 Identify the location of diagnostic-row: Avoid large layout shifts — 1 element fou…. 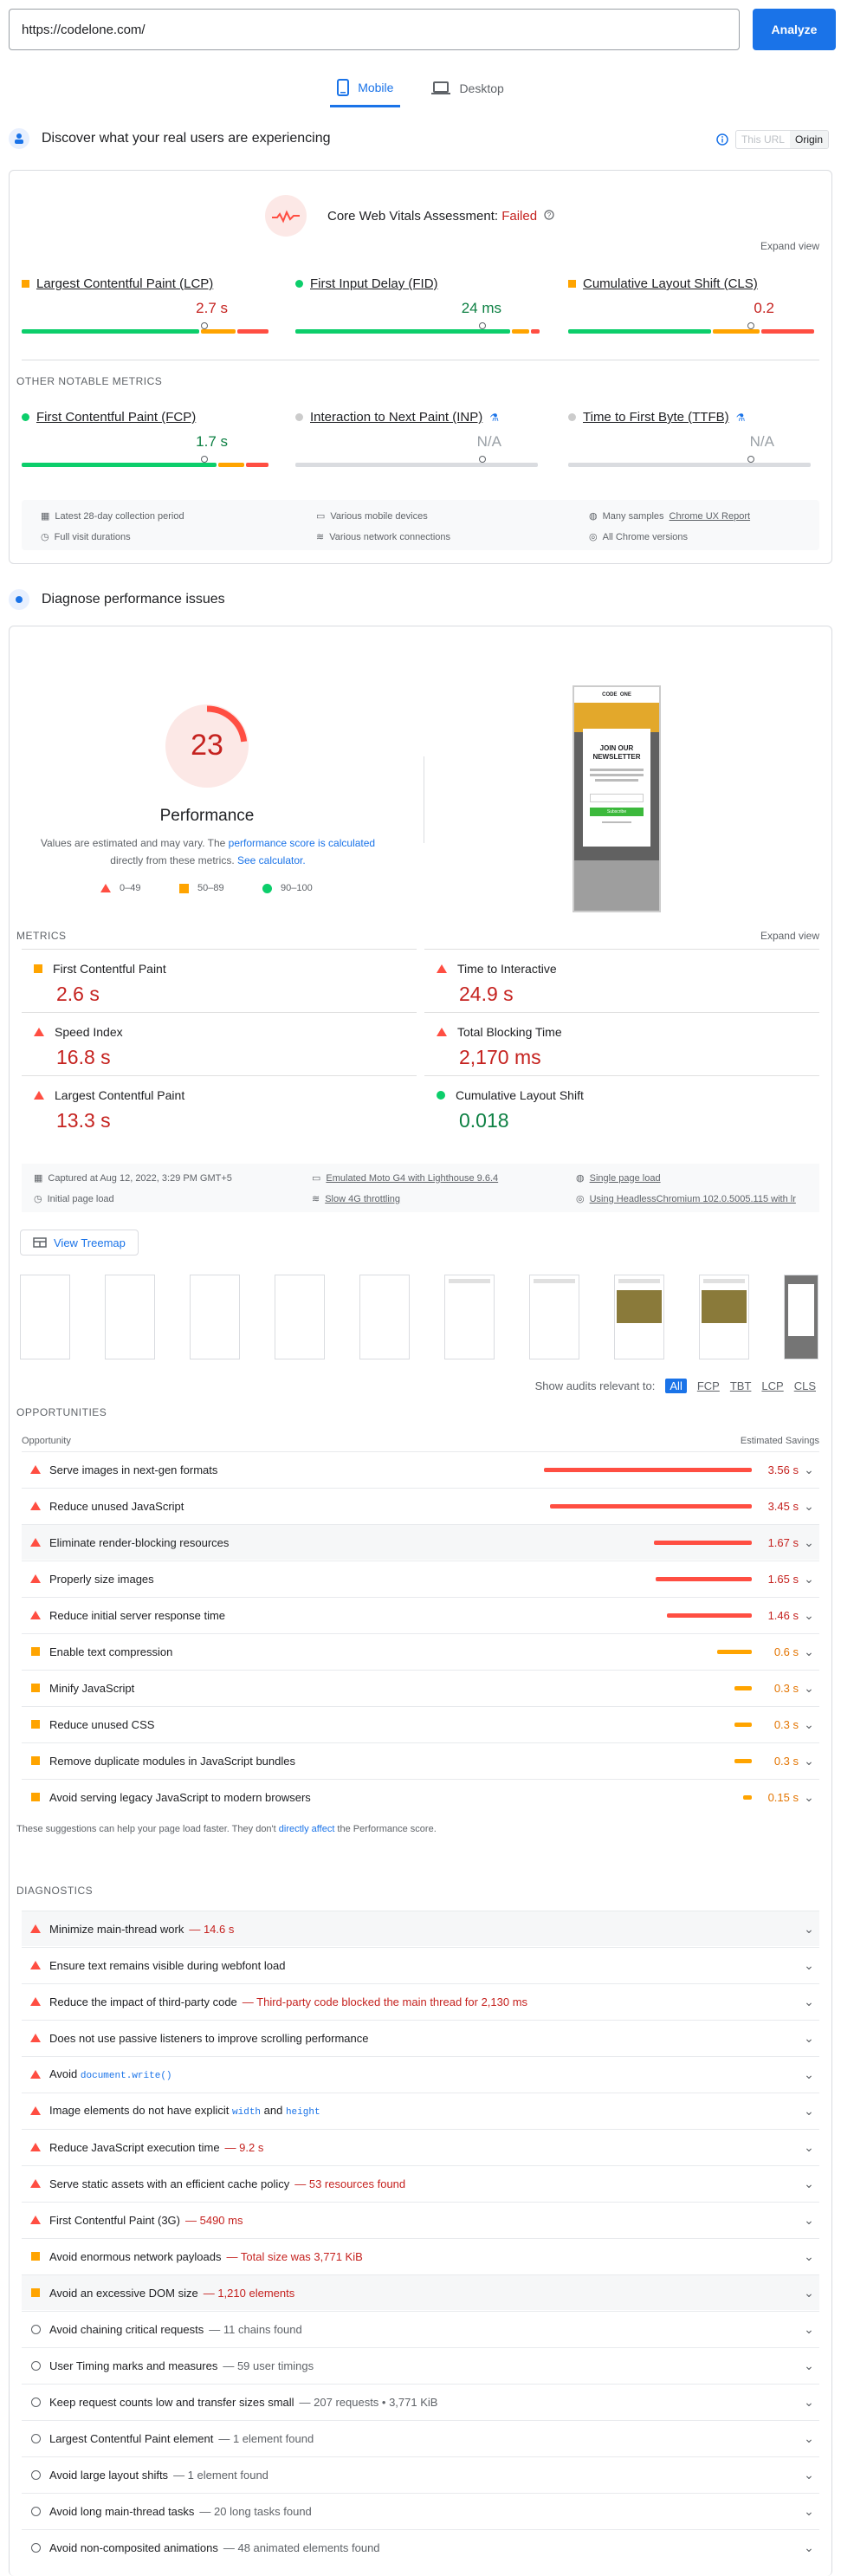
(420, 2474).